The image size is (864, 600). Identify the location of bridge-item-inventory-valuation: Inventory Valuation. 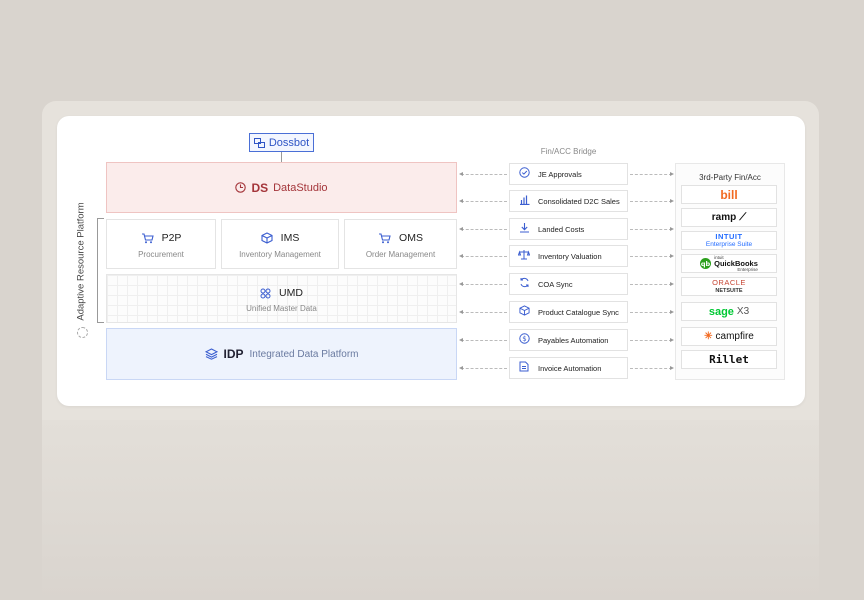
(568, 256).